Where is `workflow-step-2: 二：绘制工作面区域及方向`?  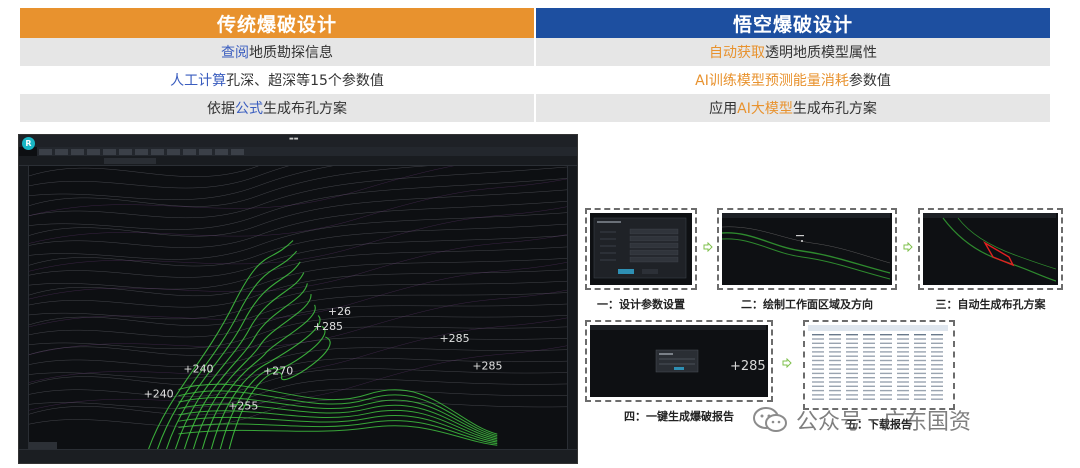
workflow-step-2: 二：绘制工作面区域及方向 is located at coordinates (807, 260).